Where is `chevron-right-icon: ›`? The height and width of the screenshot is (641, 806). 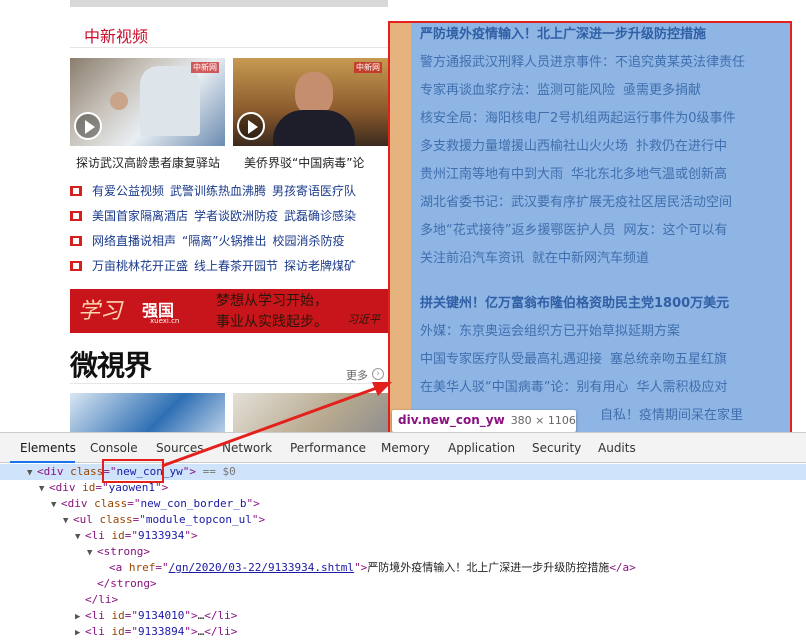 chevron-right-icon: › is located at coordinates (378, 374).